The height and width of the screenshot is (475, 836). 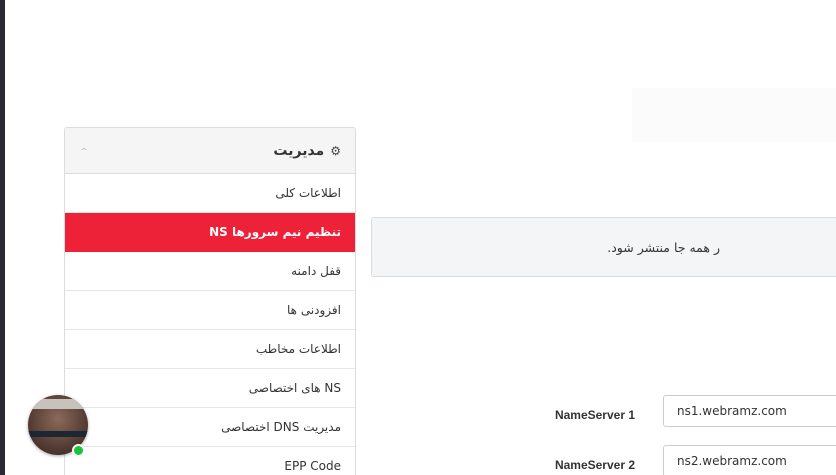 What do you see at coordinates (210, 388) in the screenshot?
I see `sidebar-item-private-ns: NS های اختصاصی` at bounding box center [210, 388].